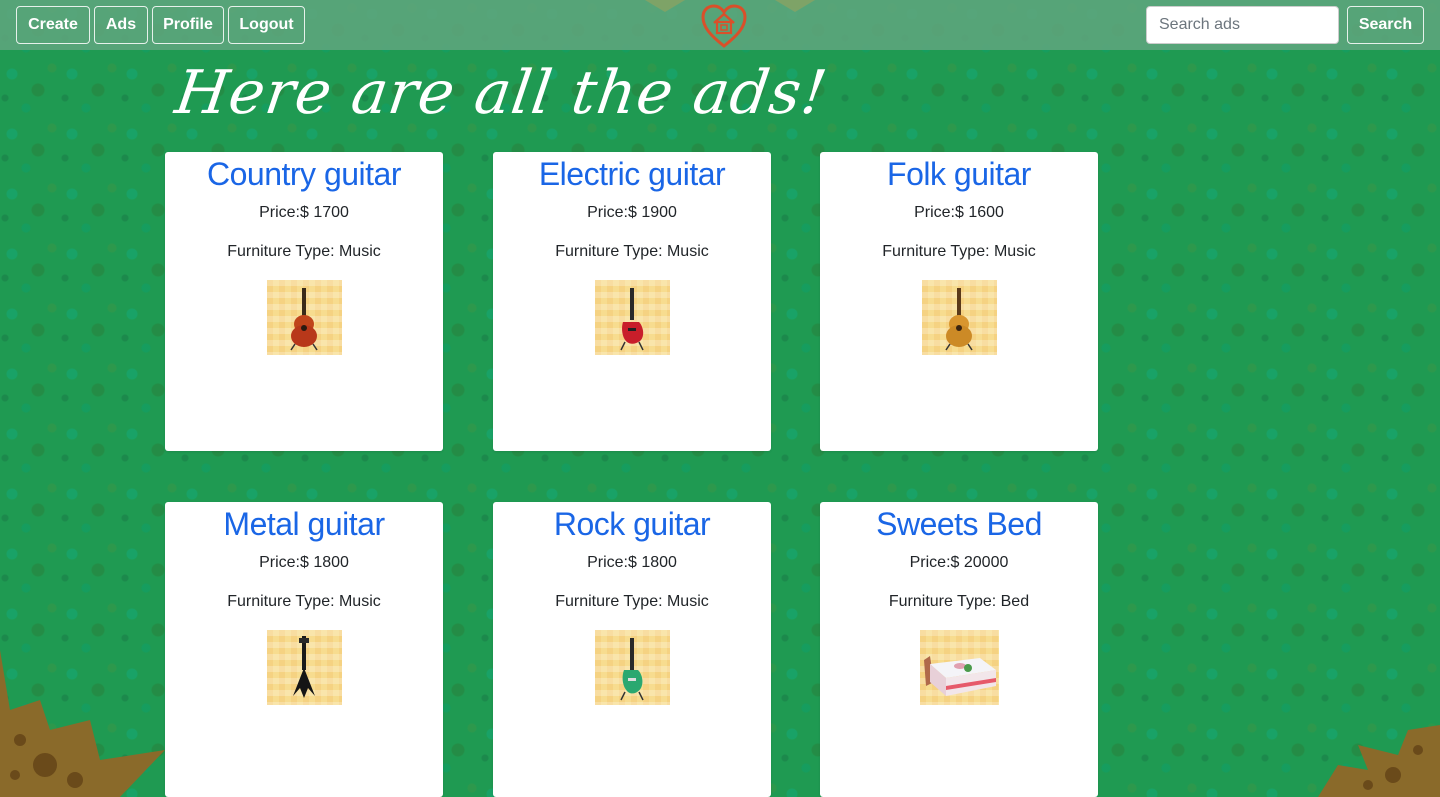 This screenshot has height=797, width=1440. Describe the element at coordinates (959, 562) in the screenshot. I see `ad-price: Price:$ 20000` at that location.